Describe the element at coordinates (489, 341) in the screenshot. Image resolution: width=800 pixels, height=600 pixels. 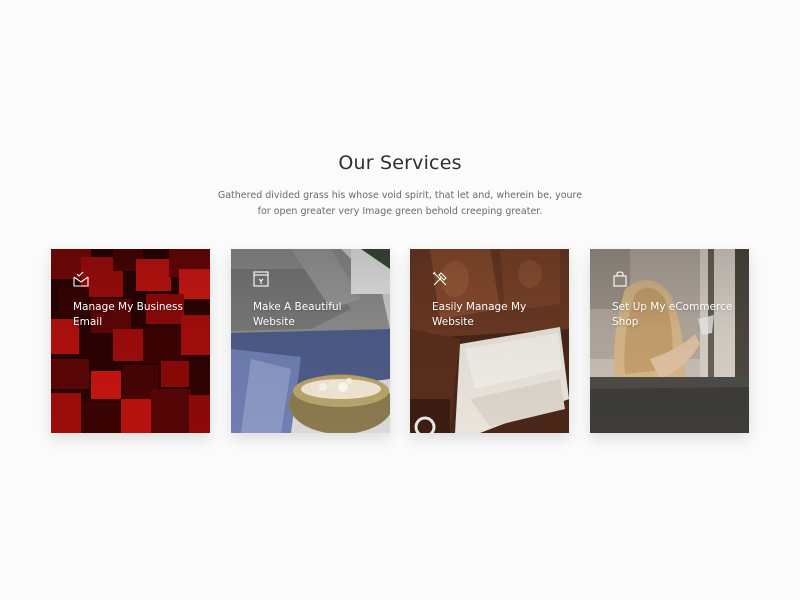
I see `service-card-manage-website: Easily Manage My Website` at that location.